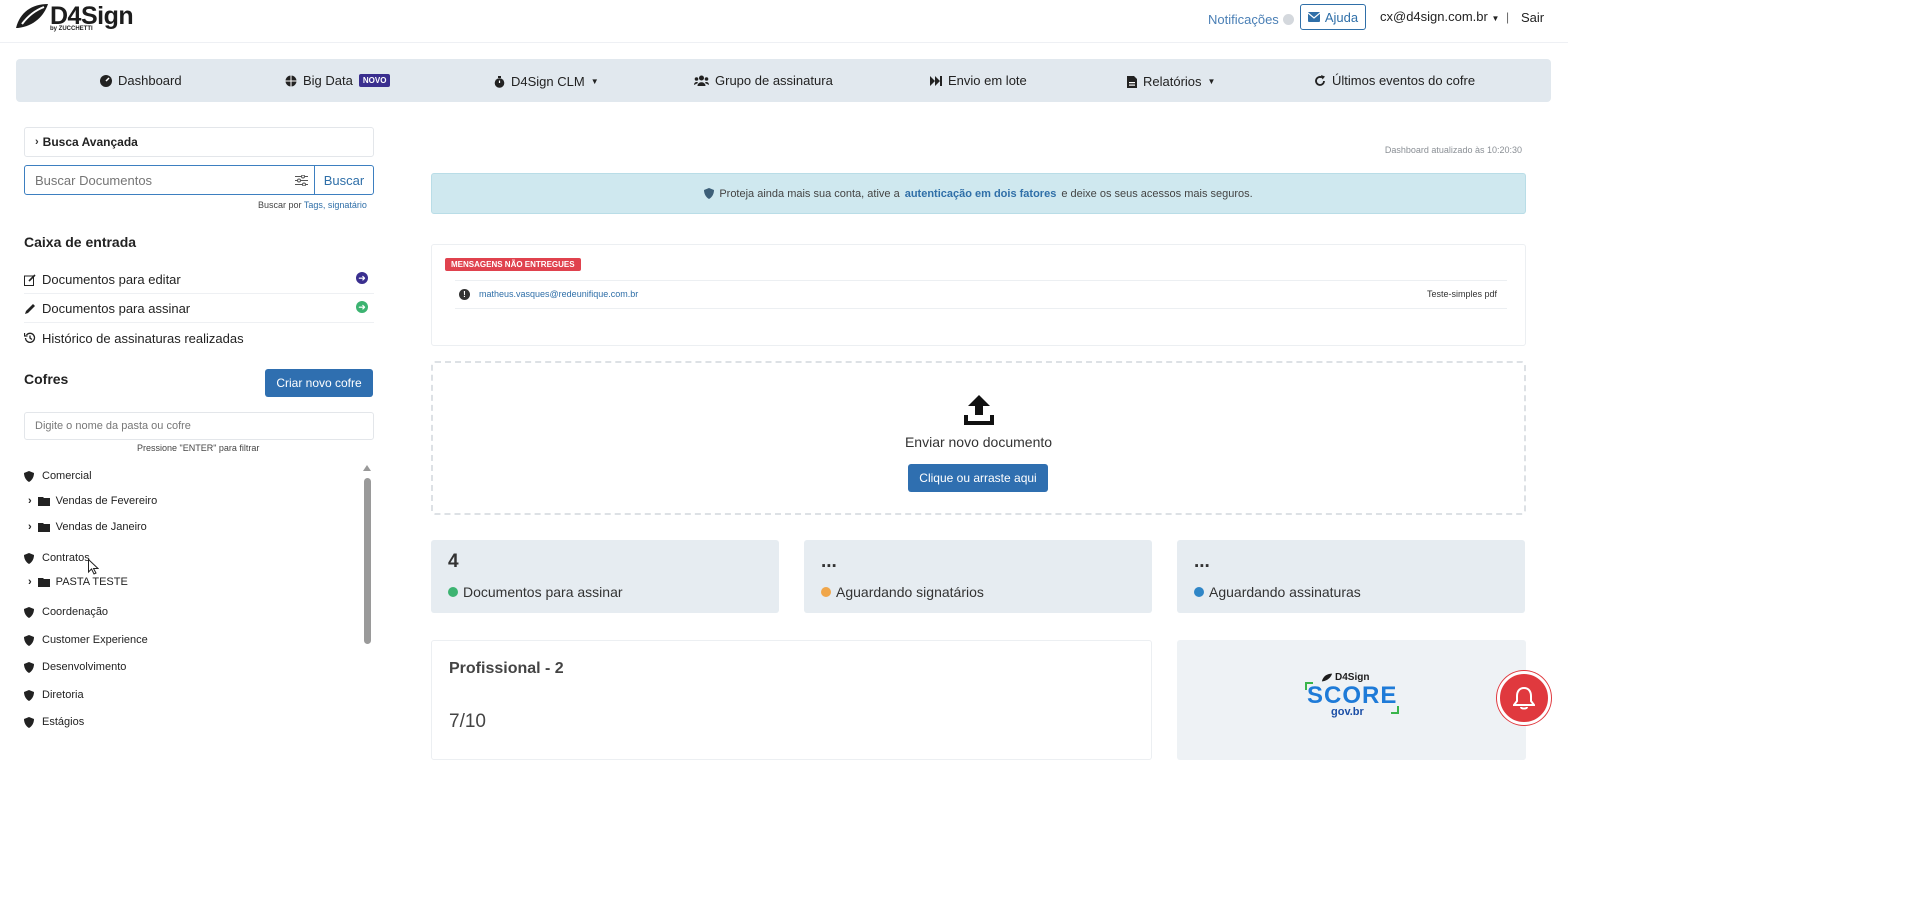 Image resolution: width=1906 pixels, height=902 pixels. I want to click on nav-relatorios: Relatórios ▼, so click(1171, 81).